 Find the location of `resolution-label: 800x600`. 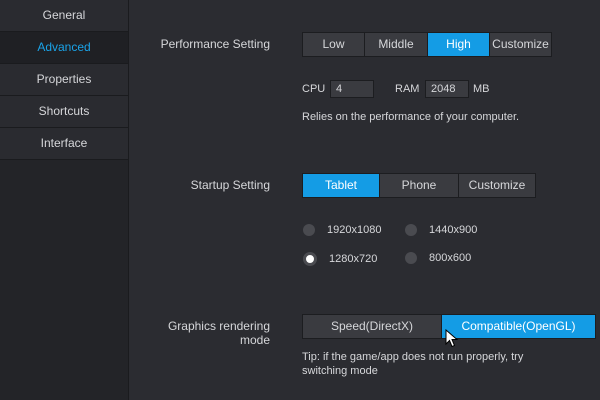

resolution-label: 800x600 is located at coordinates (450, 258).